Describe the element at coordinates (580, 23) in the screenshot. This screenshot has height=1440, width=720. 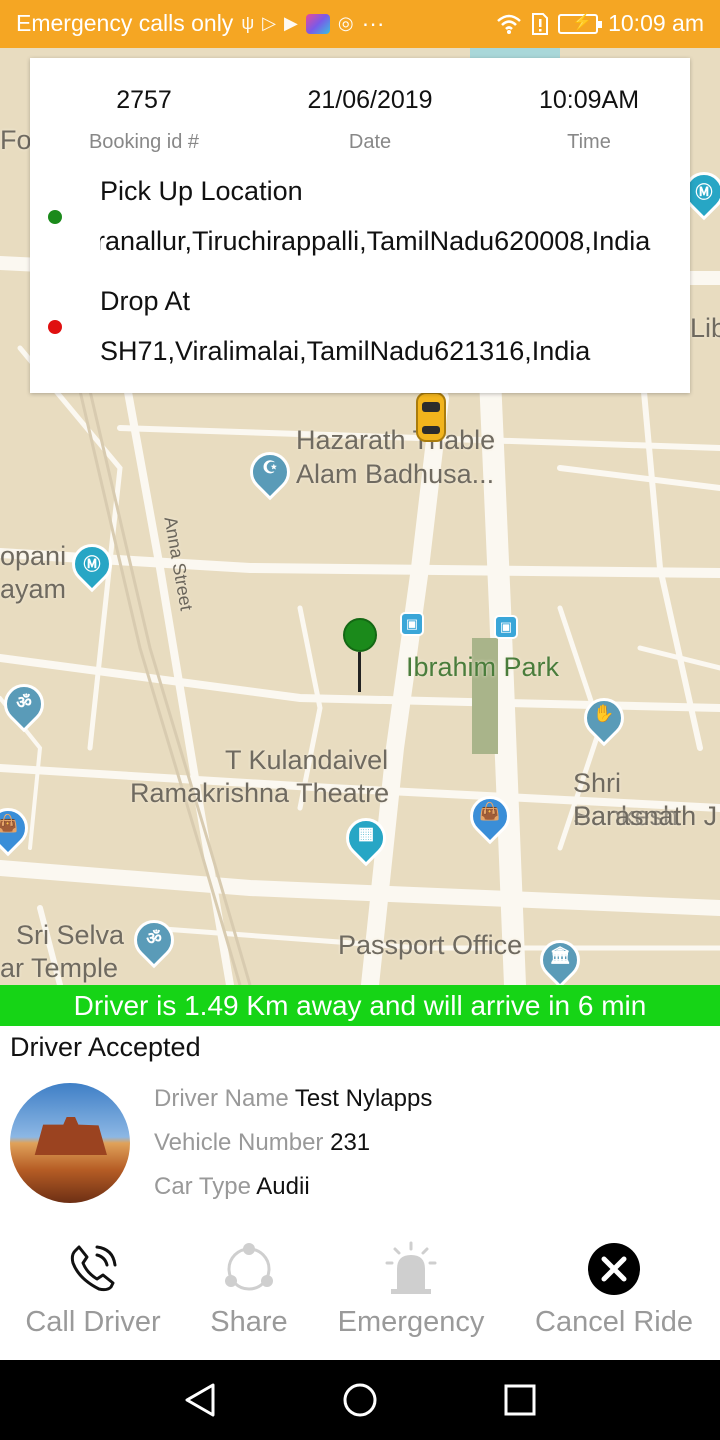
I see `battery-icon: ⚡` at that location.